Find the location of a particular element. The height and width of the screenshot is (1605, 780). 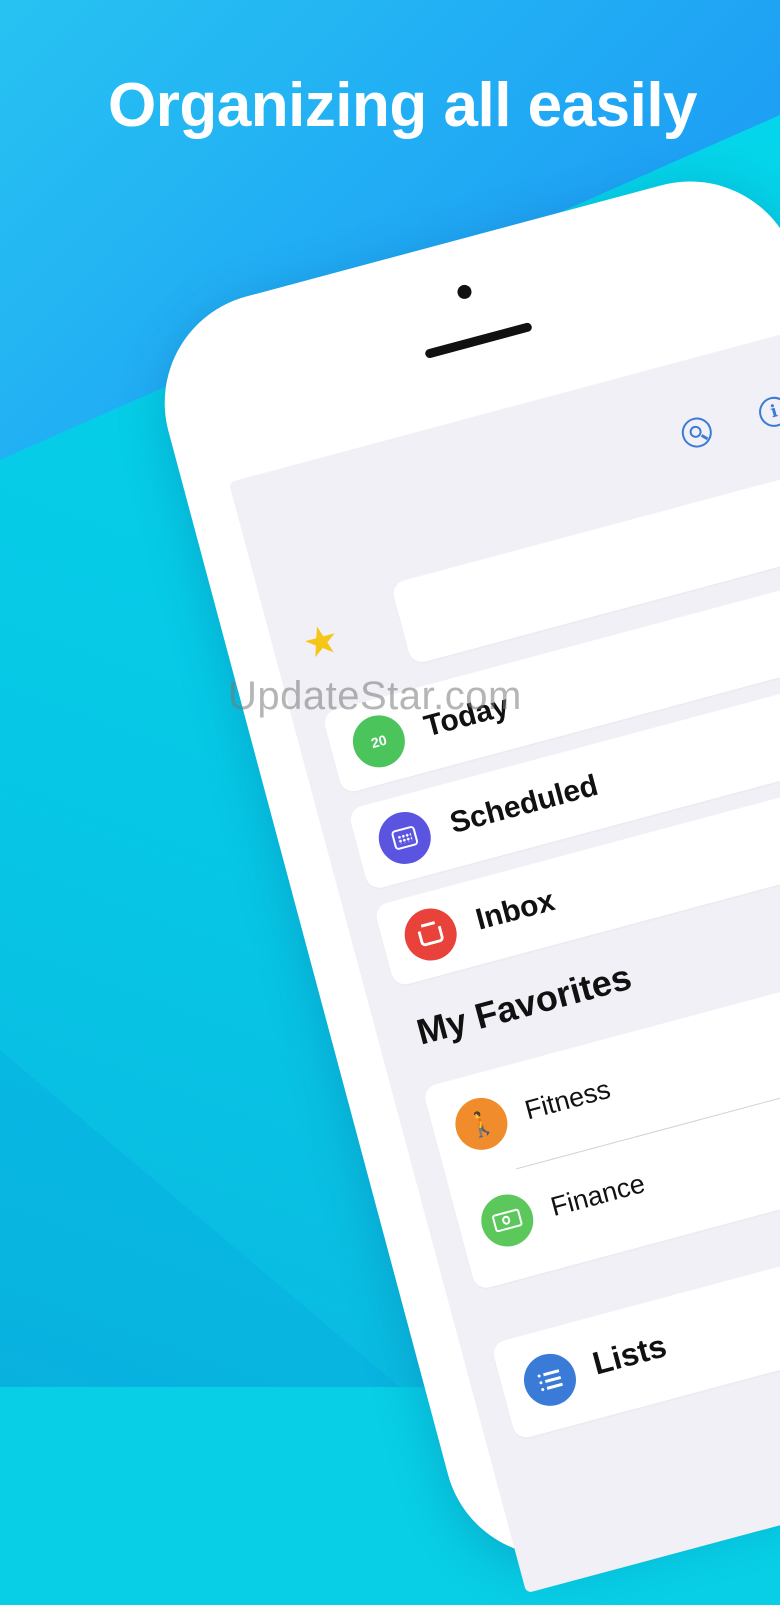

calendar-icon is located at coordinates (404, 838).